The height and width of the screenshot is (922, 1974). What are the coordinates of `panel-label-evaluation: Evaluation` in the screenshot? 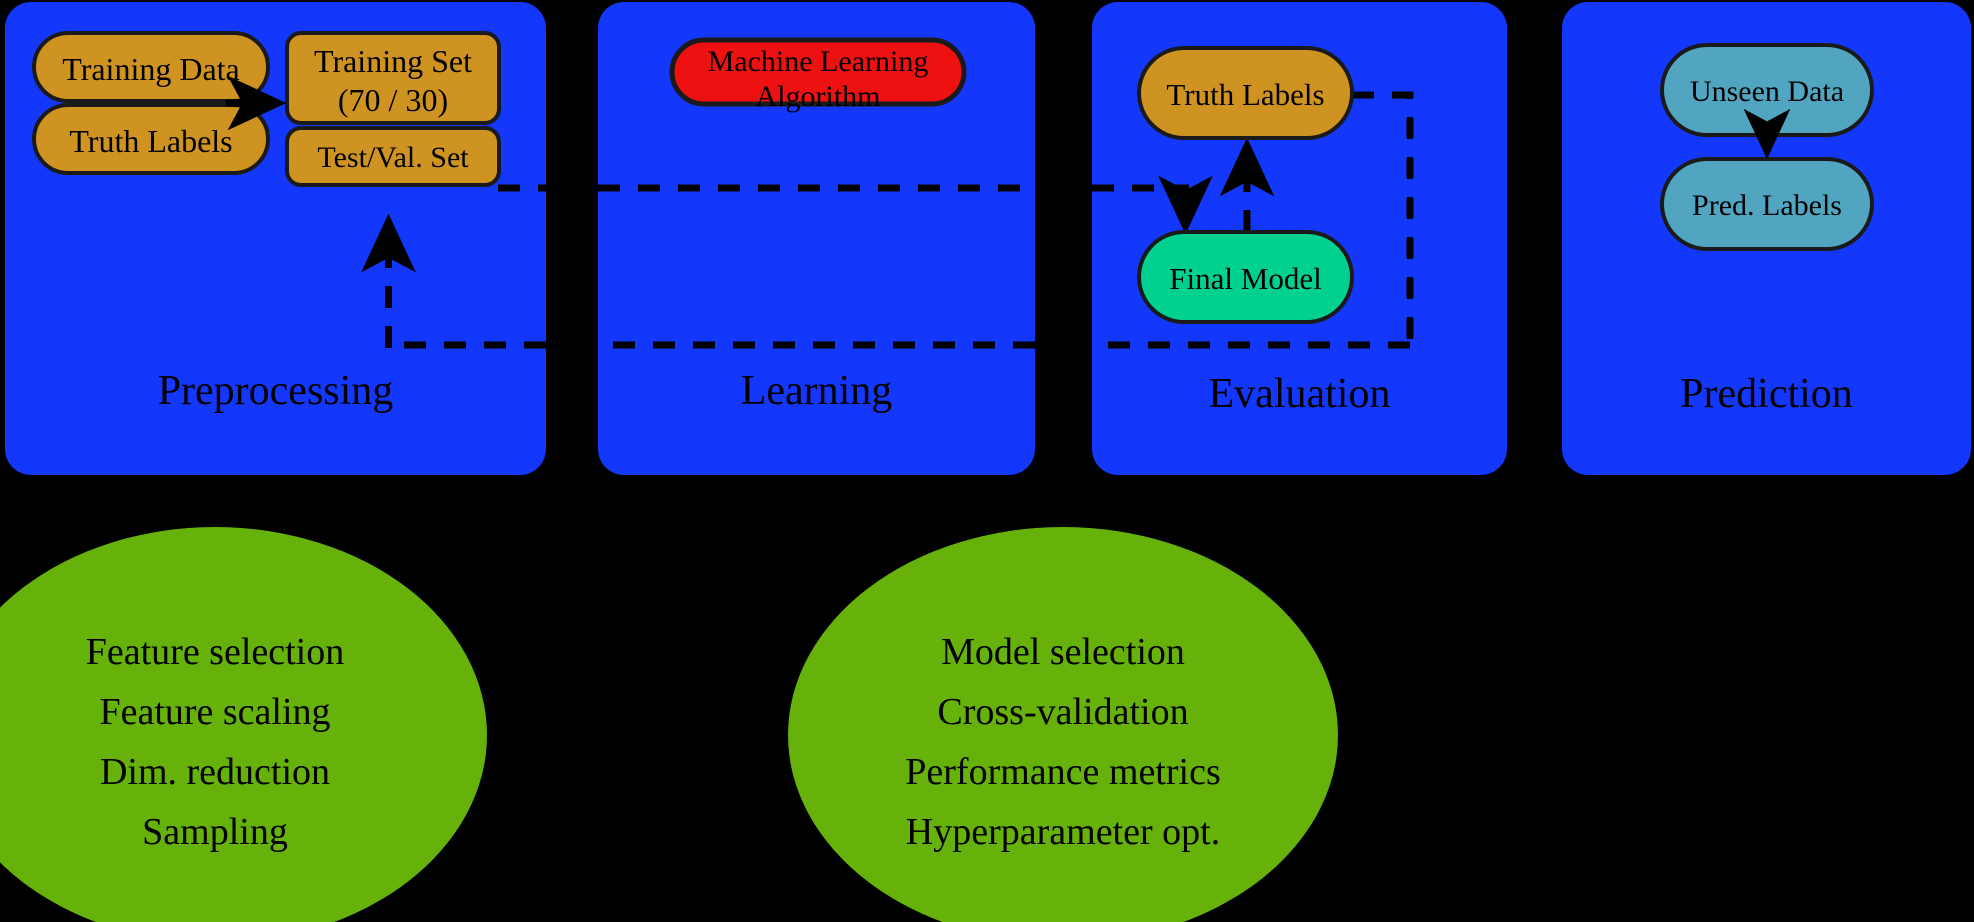 It's located at (1299, 394).